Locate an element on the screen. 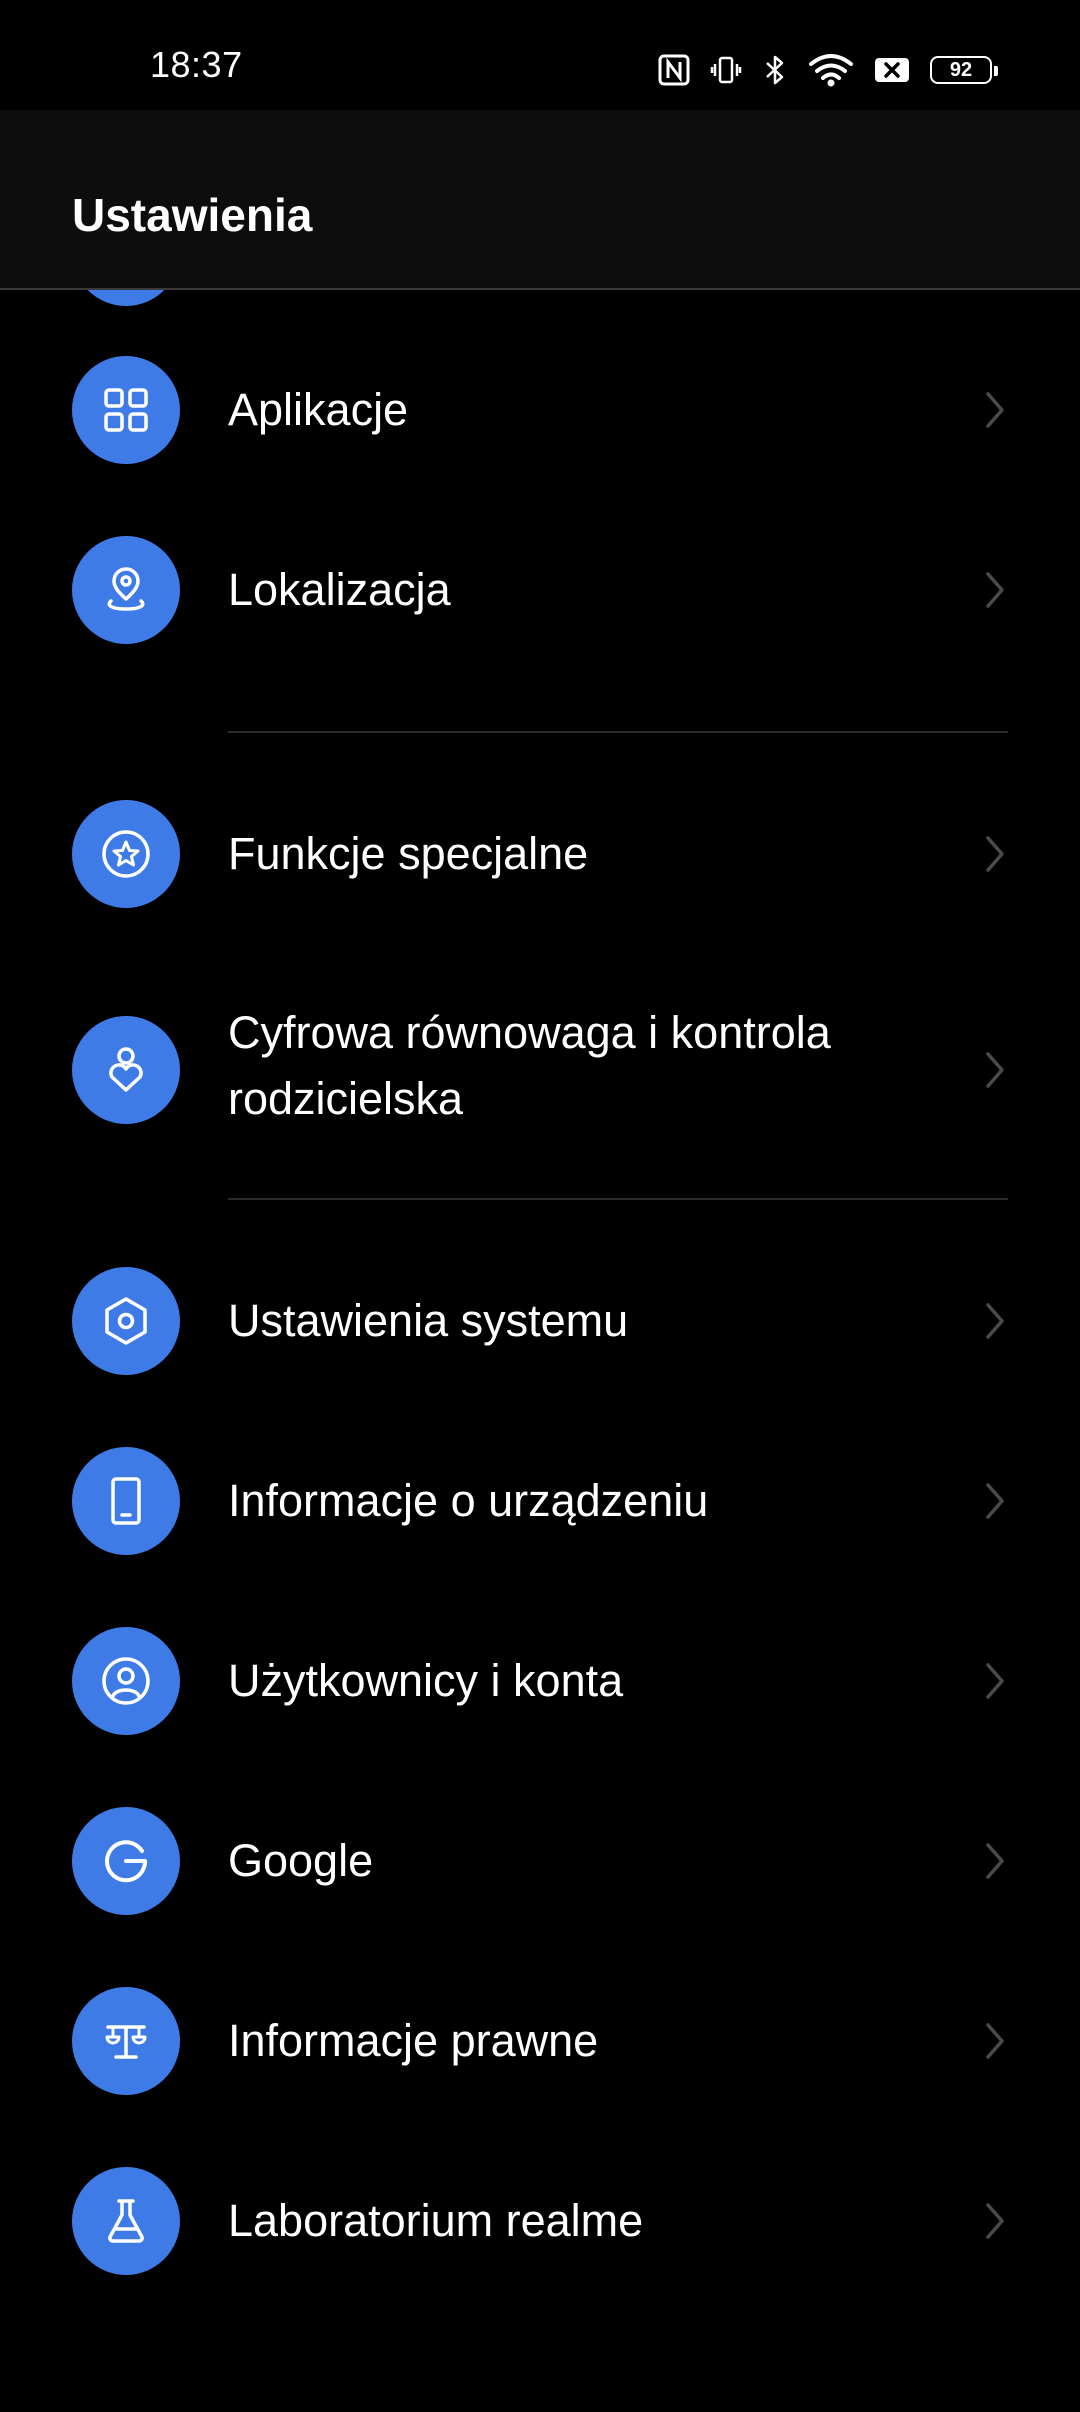 This screenshot has height=2412, width=1080. settings-item-google: Google is located at coordinates (540, 1861).